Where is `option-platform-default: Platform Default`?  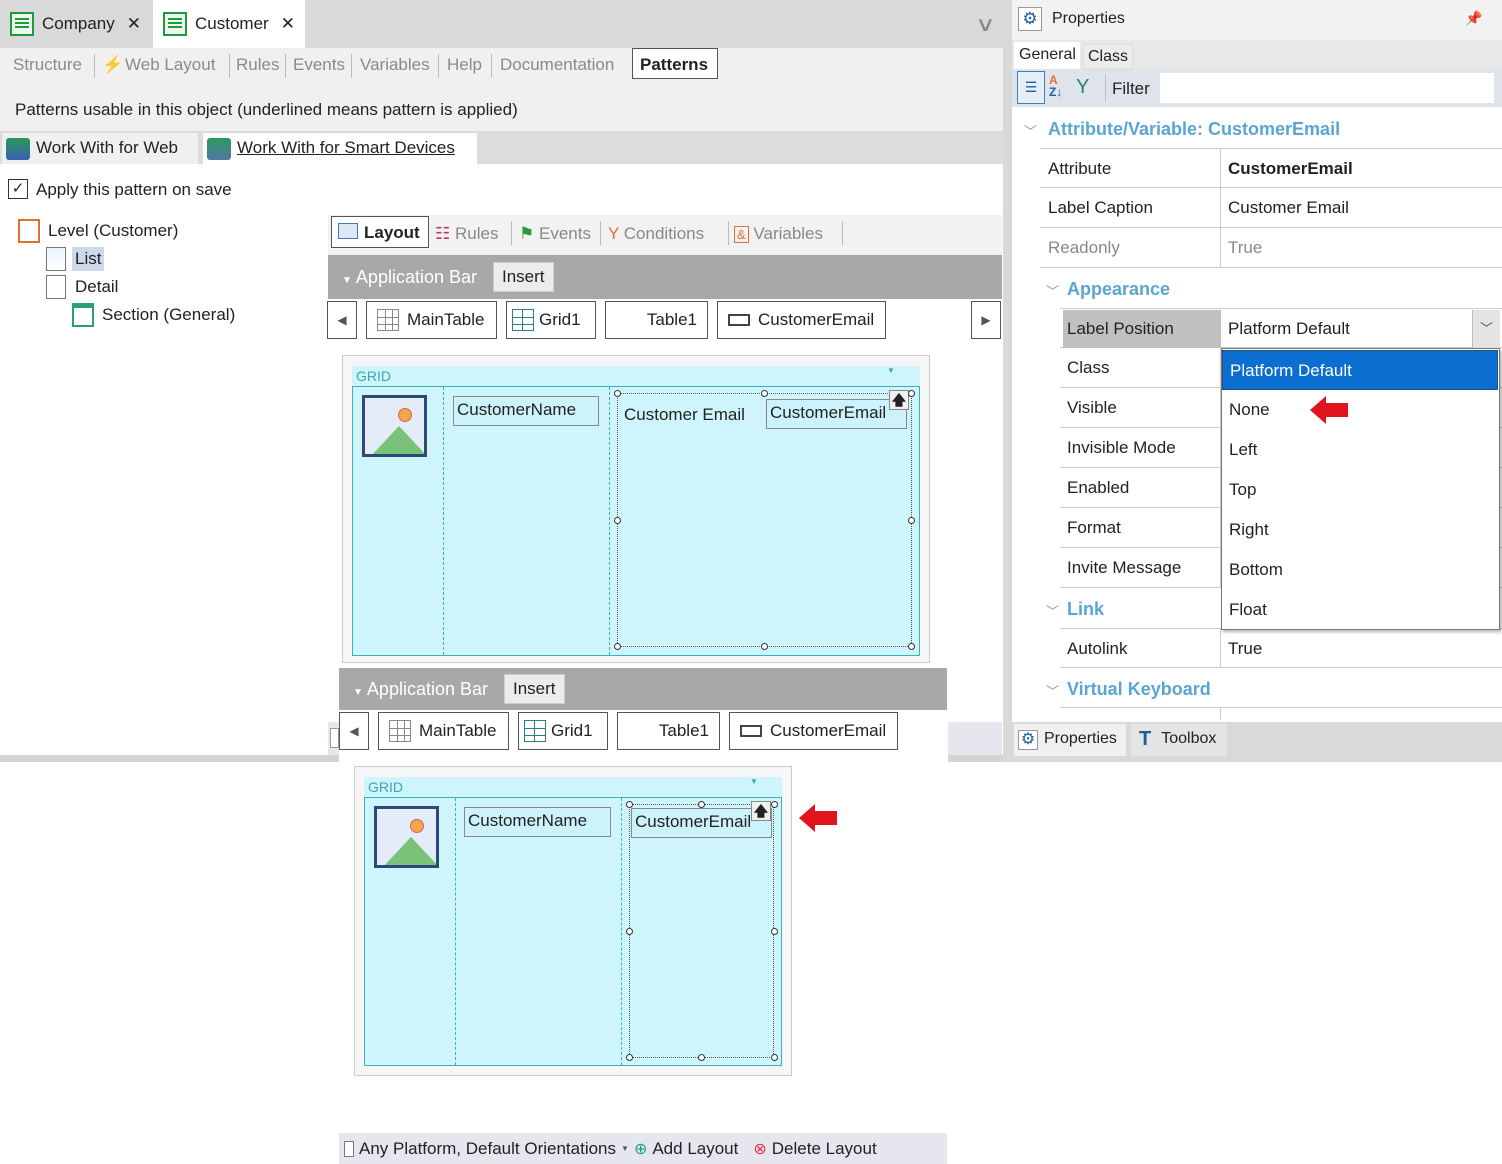 option-platform-default: Platform Default is located at coordinates (1360, 370).